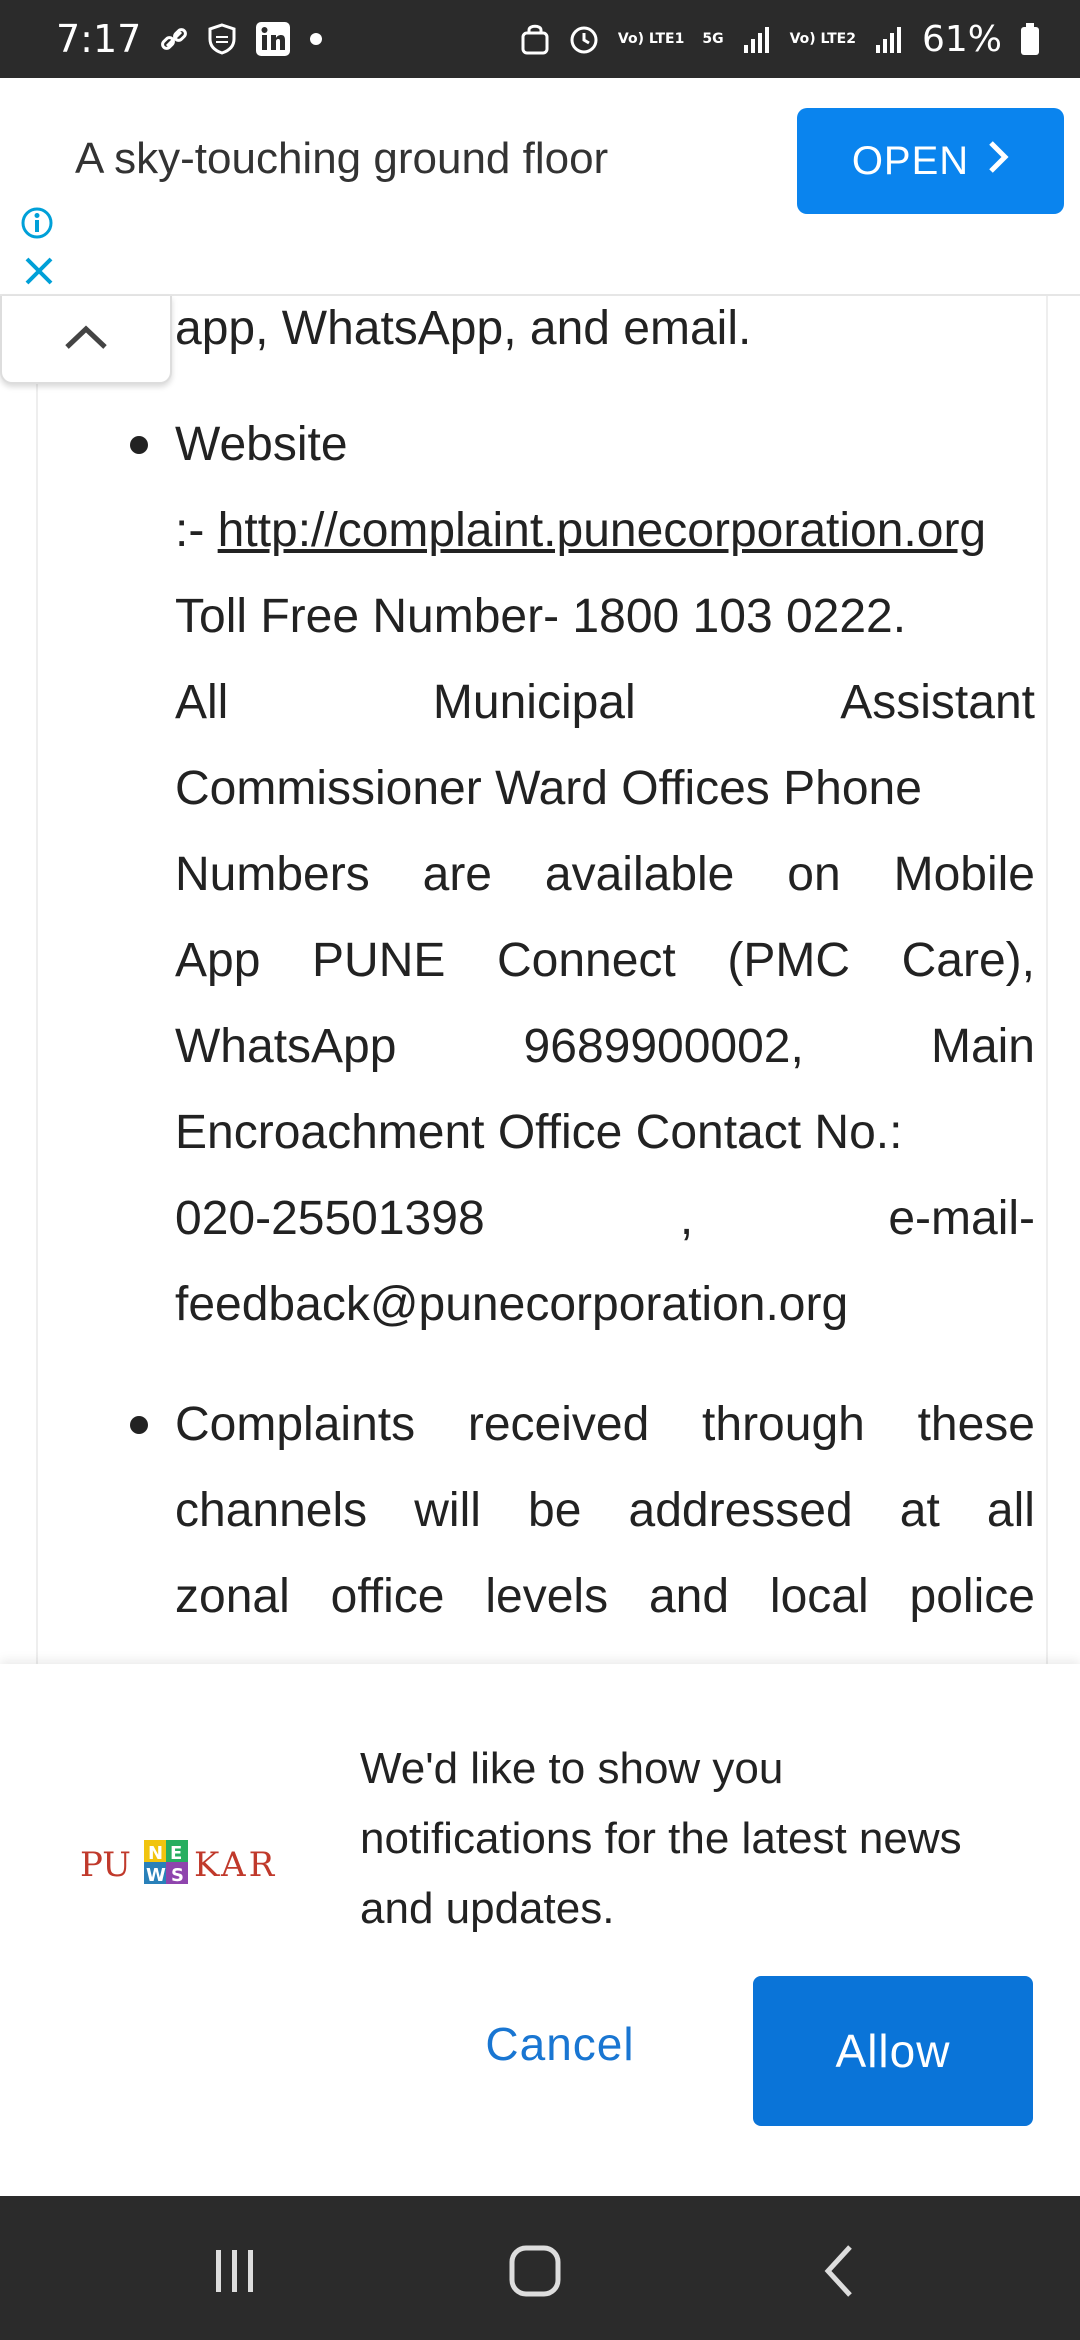 The width and height of the screenshot is (1080, 2340). I want to click on ad-open-button: OPEN, so click(930, 161).